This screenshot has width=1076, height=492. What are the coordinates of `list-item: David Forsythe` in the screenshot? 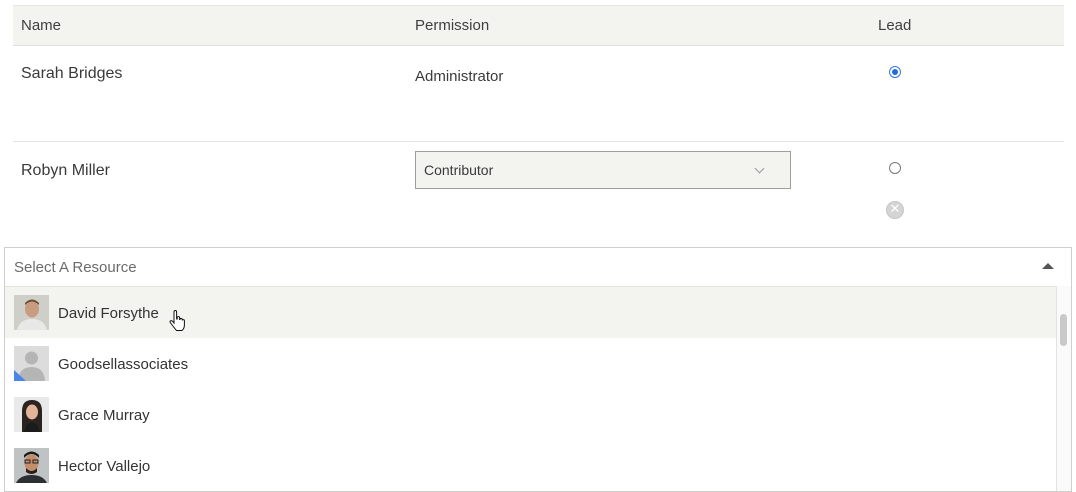 It's located at (530, 312).